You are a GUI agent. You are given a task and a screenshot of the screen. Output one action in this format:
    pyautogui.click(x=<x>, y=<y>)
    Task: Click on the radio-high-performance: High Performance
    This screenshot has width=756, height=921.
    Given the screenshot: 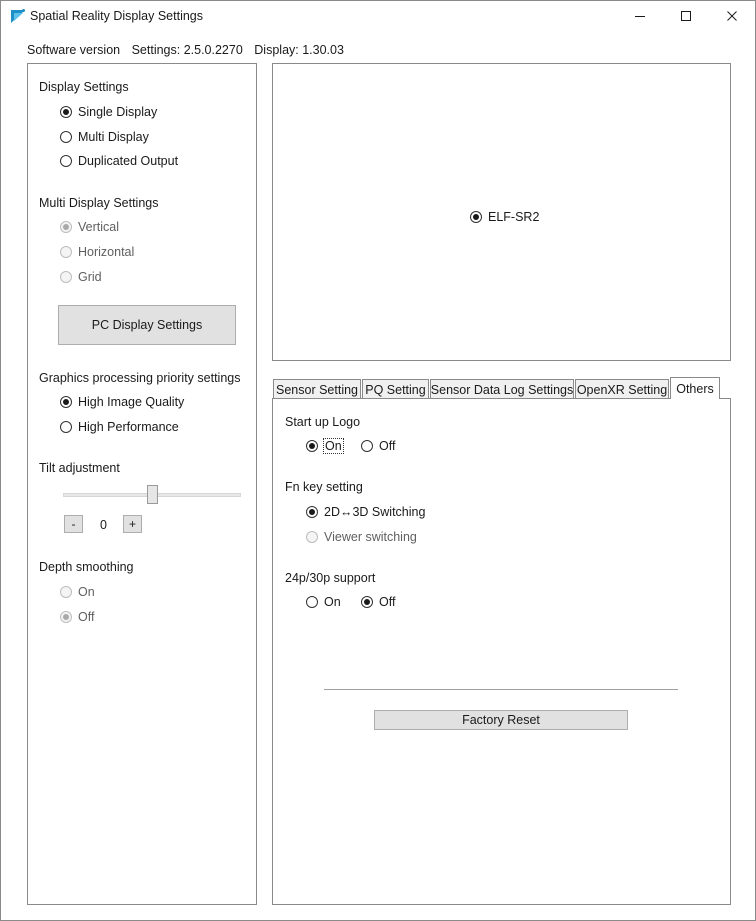 What is the action you would take?
    pyautogui.click(x=119, y=427)
    